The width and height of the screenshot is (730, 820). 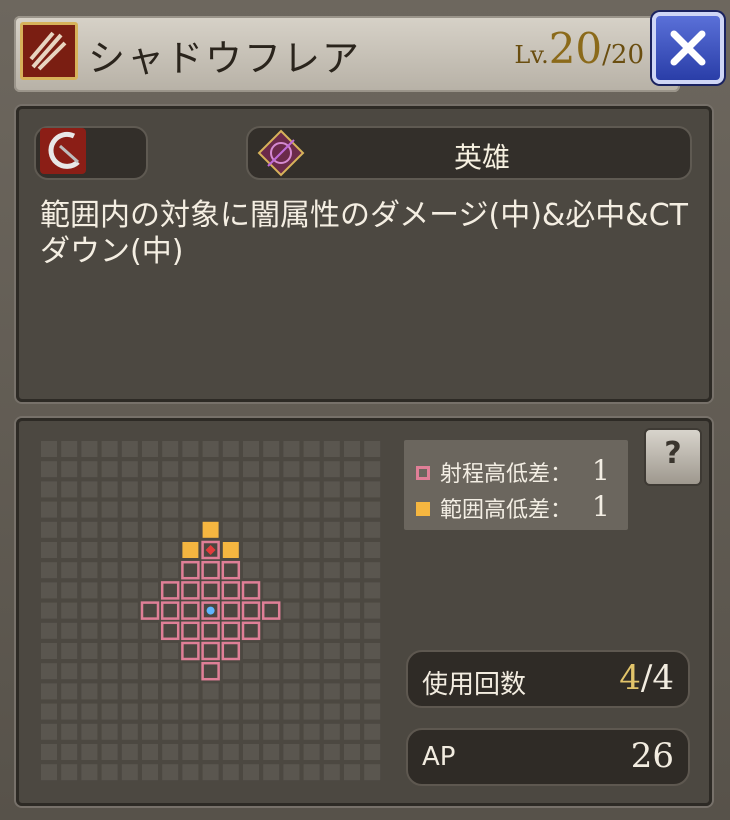 I want to click on skill-type-icon, so click(x=49, y=51).